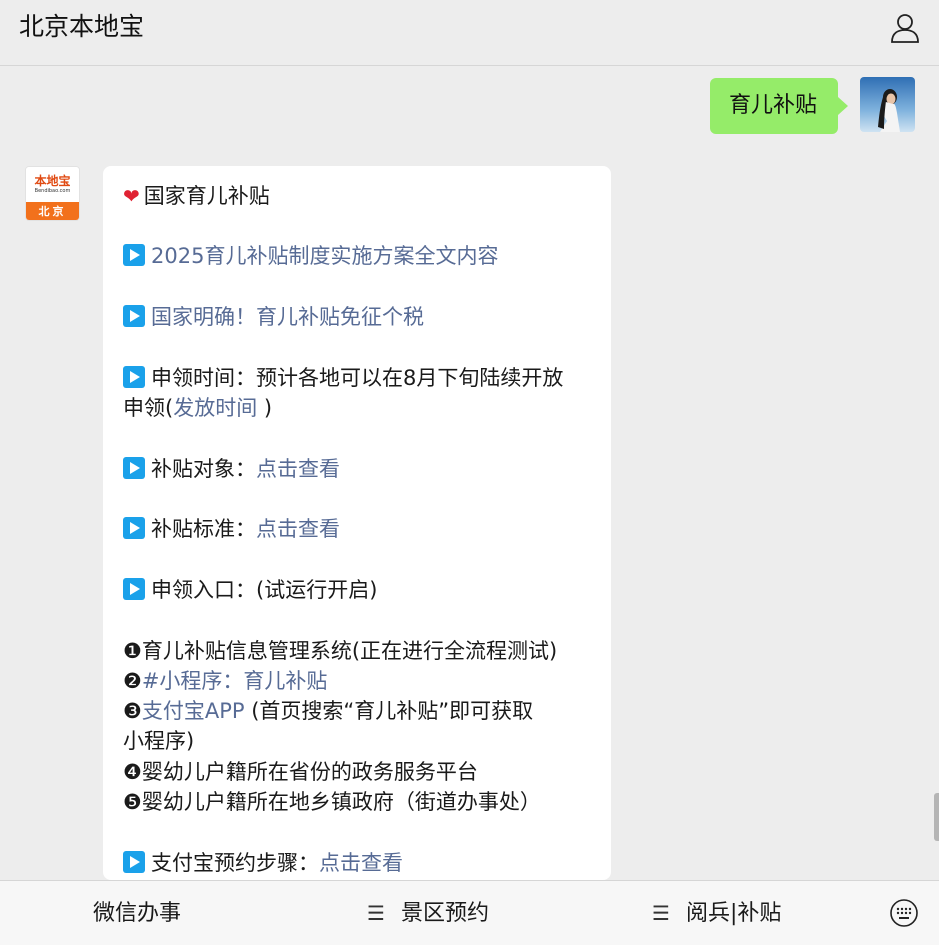  I want to click on time-prefix: 申领(, so click(148, 408).